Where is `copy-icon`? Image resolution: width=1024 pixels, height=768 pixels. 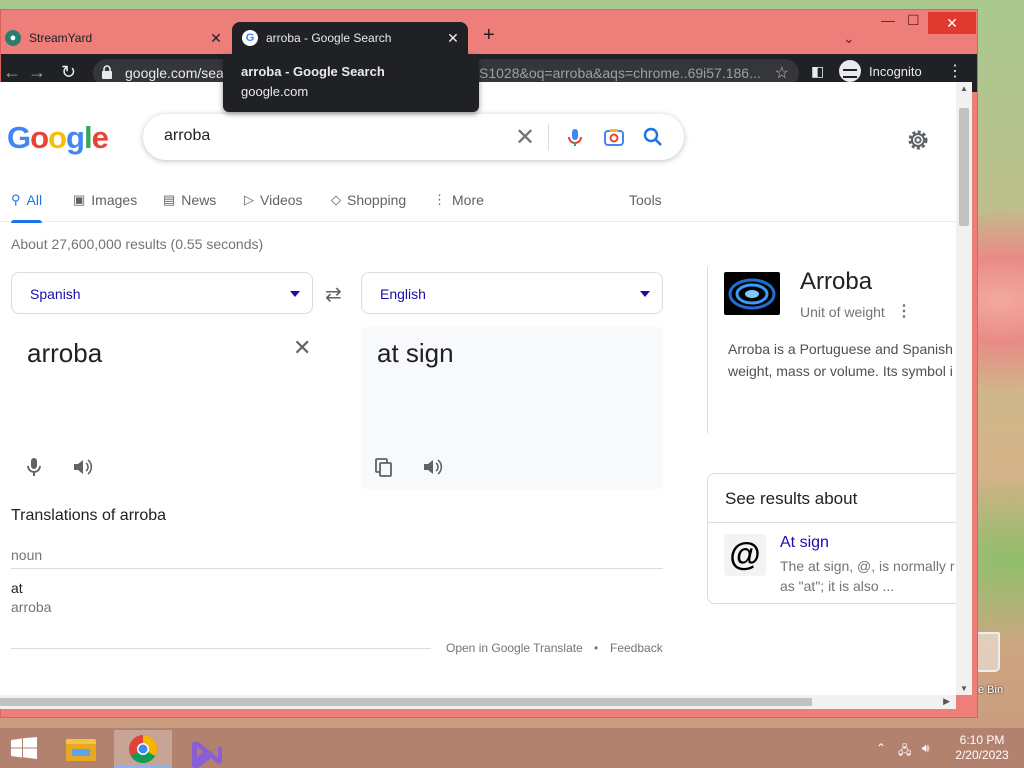 copy-icon is located at coordinates (384, 467).